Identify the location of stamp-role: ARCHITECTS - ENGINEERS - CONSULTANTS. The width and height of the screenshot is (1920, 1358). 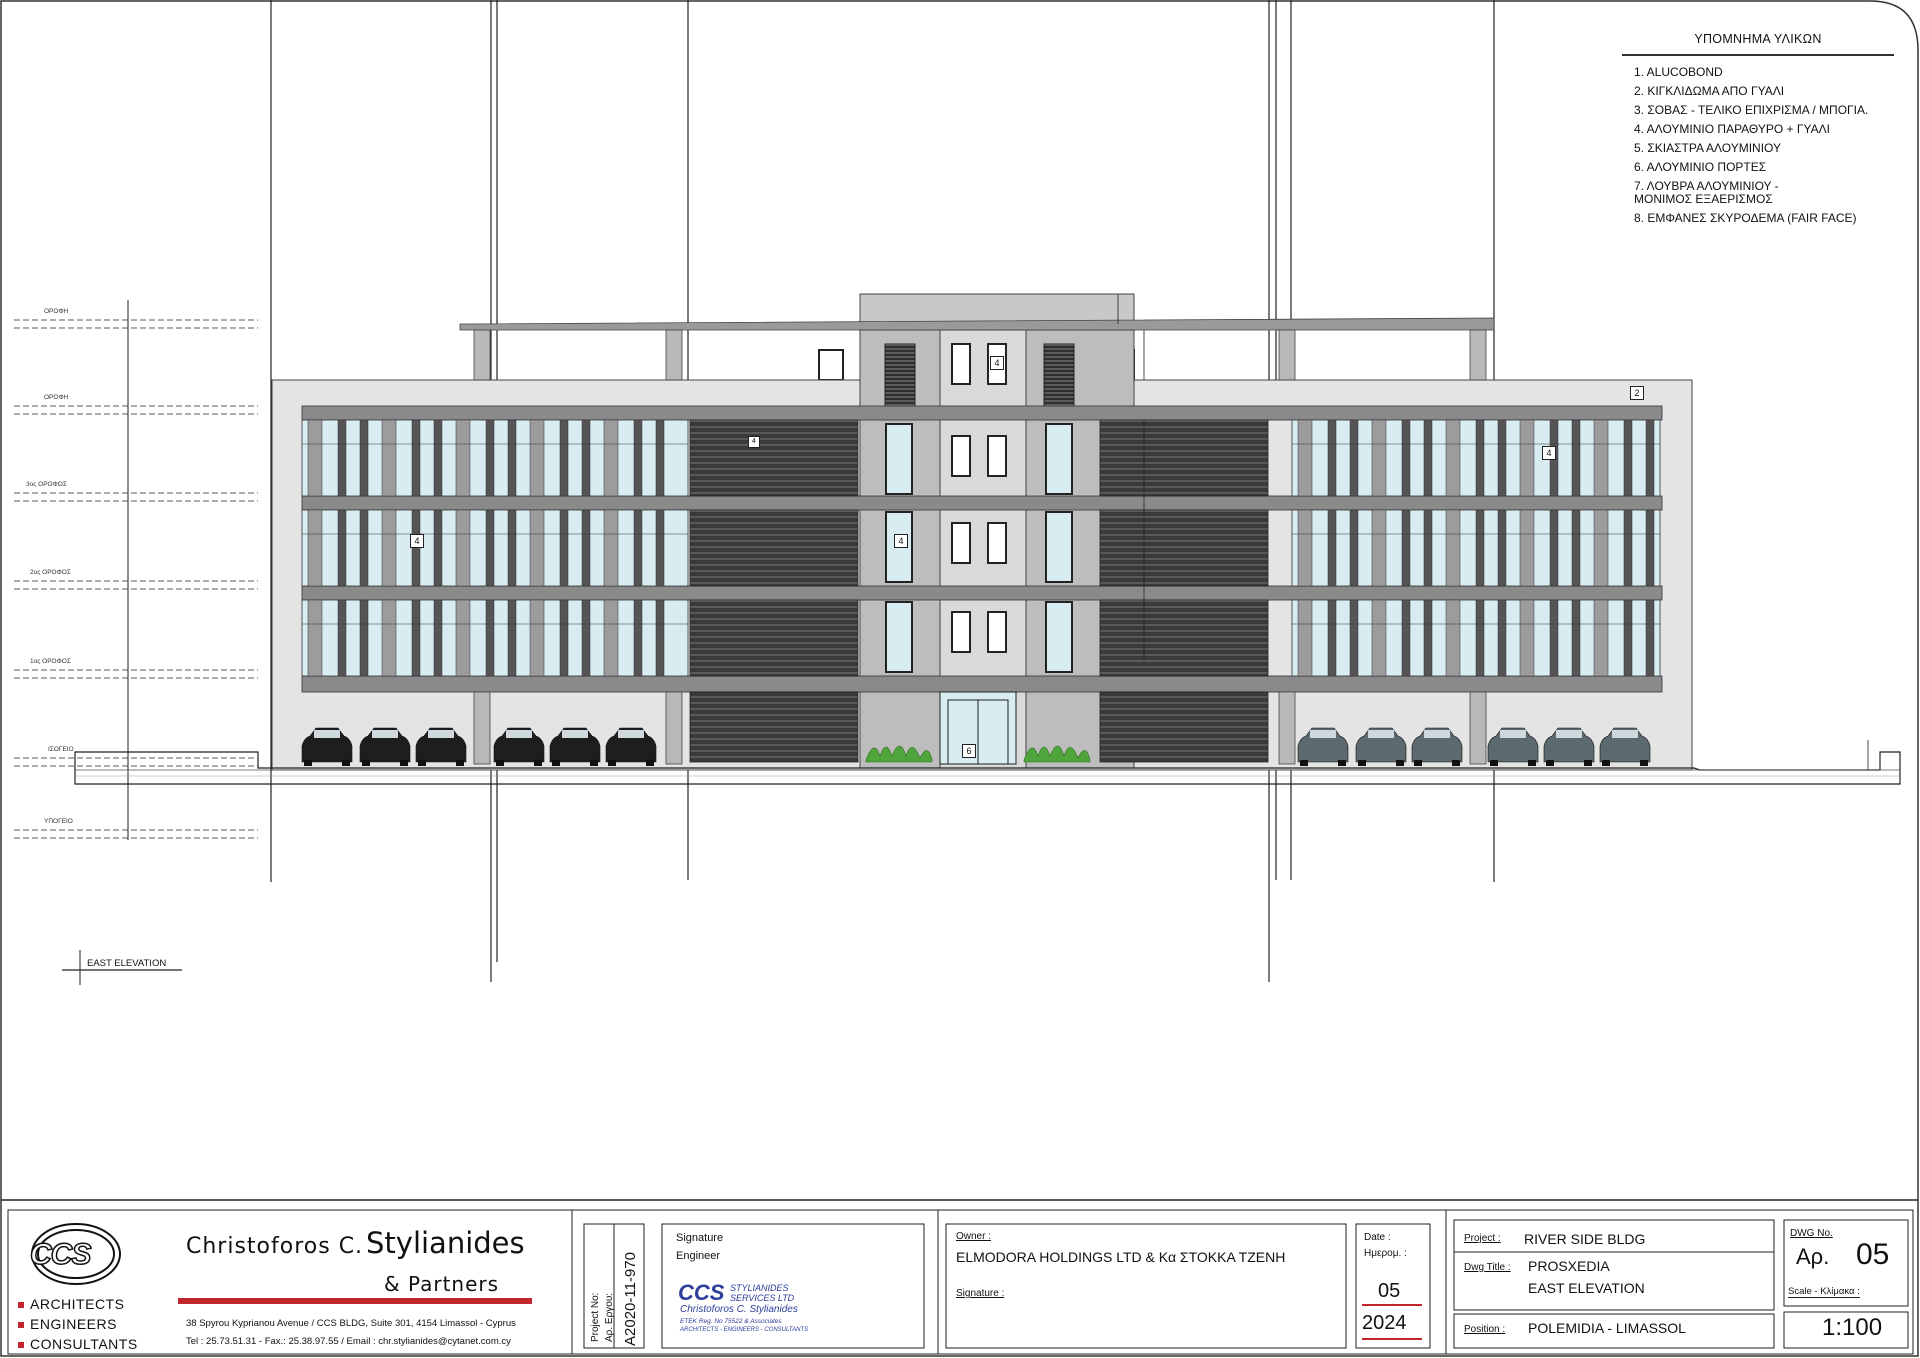
(744, 1330).